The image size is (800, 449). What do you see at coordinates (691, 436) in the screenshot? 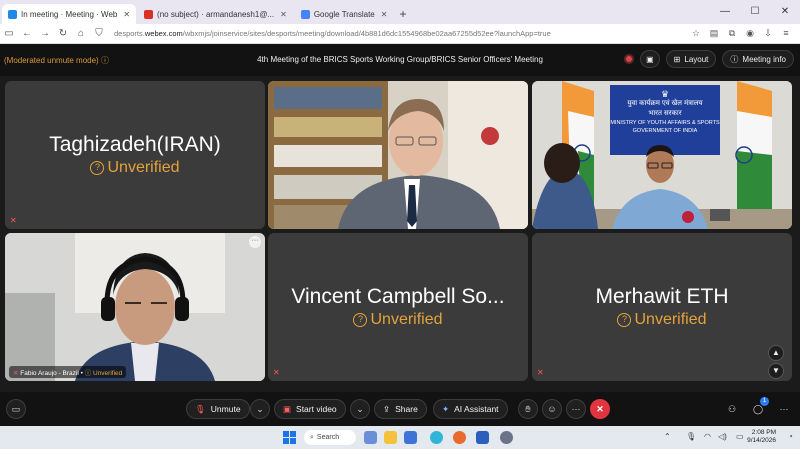
I see `microphone-icon: 🎙︎` at bounding box center [691, 436].